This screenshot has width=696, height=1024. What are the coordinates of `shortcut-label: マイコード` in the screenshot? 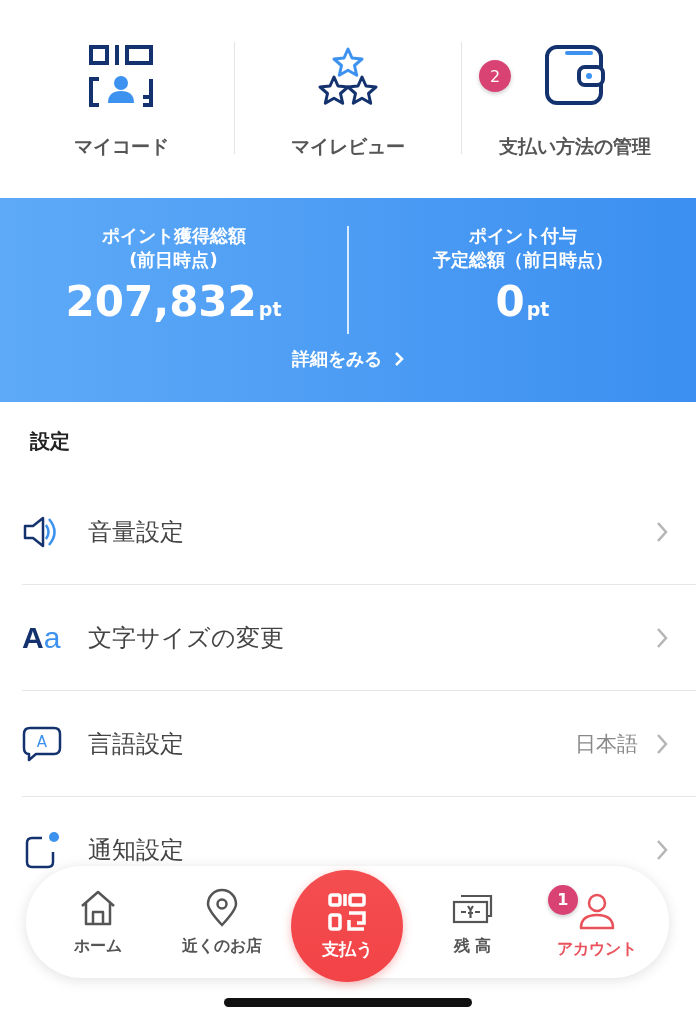 It's located at (121, 147).